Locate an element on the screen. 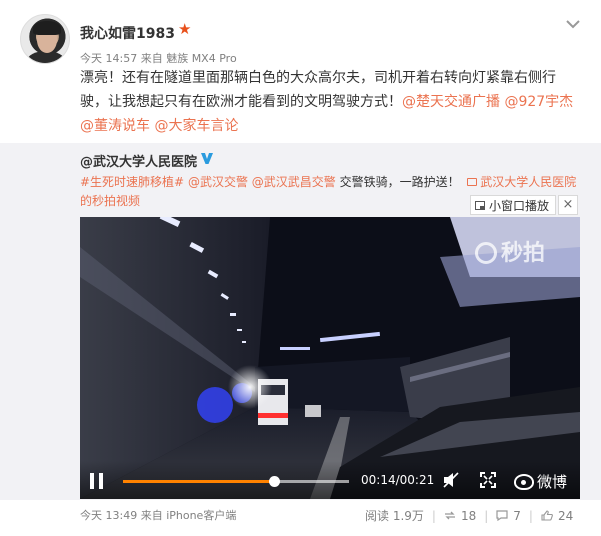  repost-stat: 18 is located at coordinates (460, 516).